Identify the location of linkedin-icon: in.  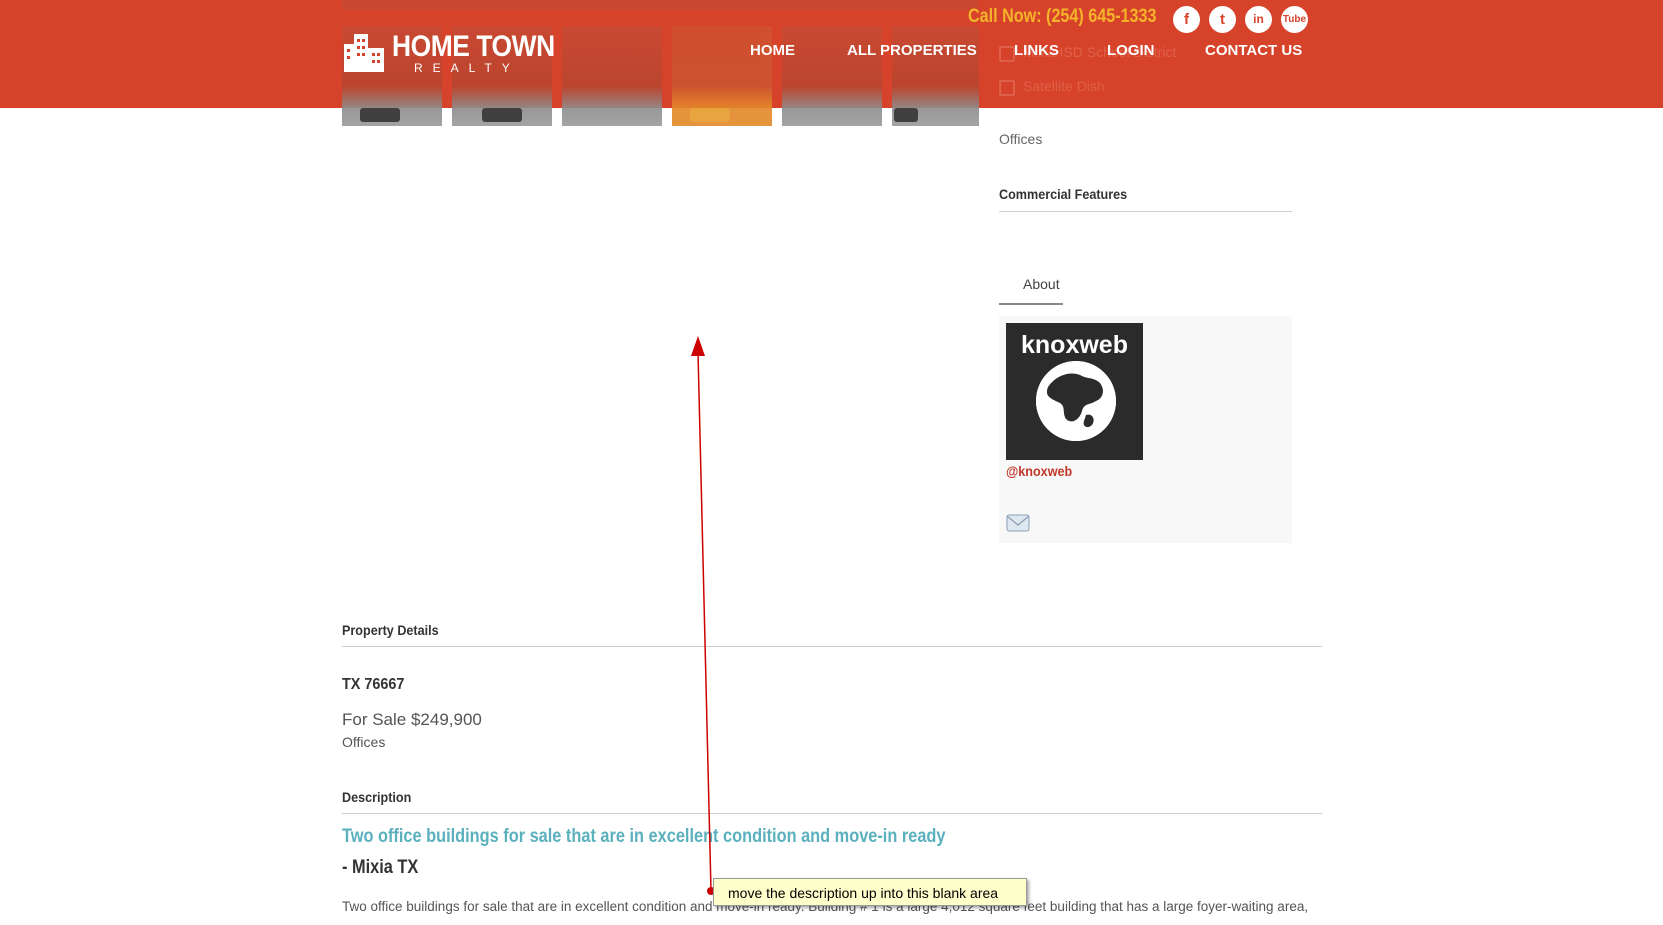
(1258, 19).